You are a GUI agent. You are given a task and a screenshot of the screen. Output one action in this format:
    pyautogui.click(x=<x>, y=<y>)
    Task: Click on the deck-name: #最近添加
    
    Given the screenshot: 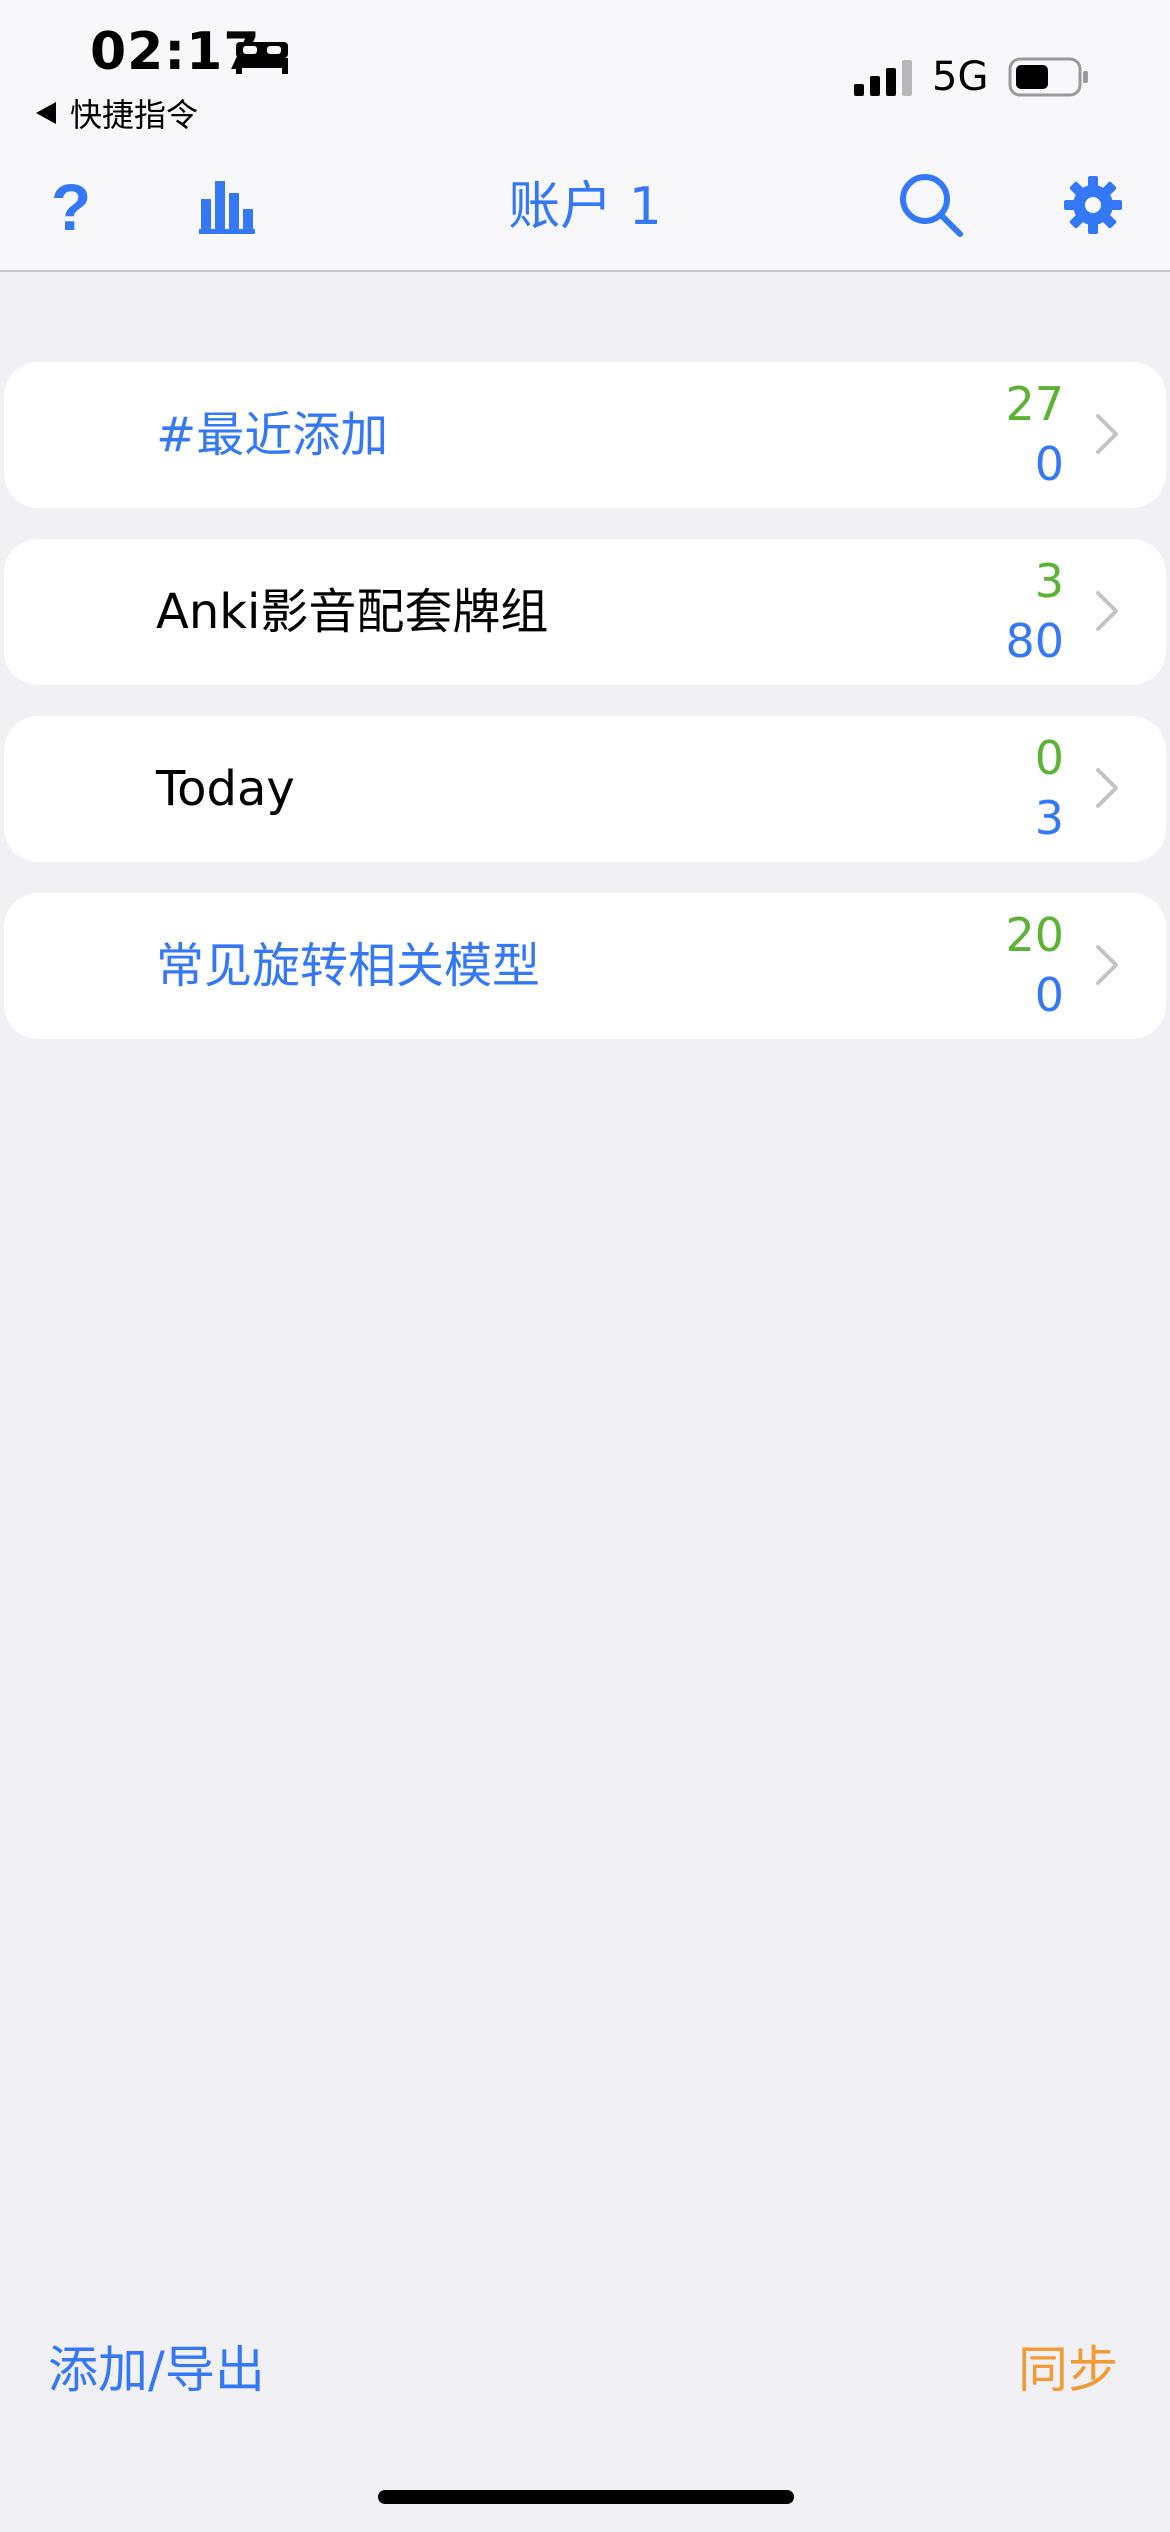 What is the action you would take?
    pyautogui.click(x=272, y=435)
    